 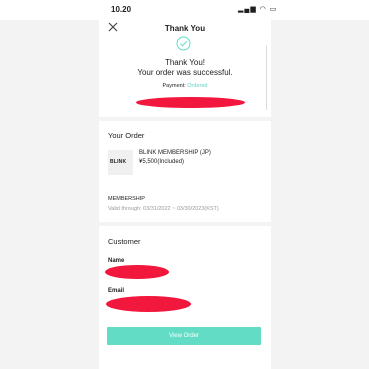 I want to click on check-circle-icon, so click(x=183, y=43).